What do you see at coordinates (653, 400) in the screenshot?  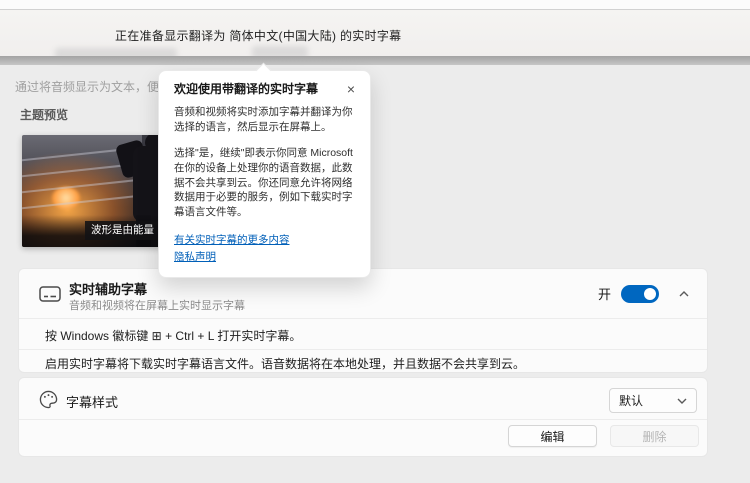 I see `caption-style-dropdown: 默认` at bounding box center [653, 400].